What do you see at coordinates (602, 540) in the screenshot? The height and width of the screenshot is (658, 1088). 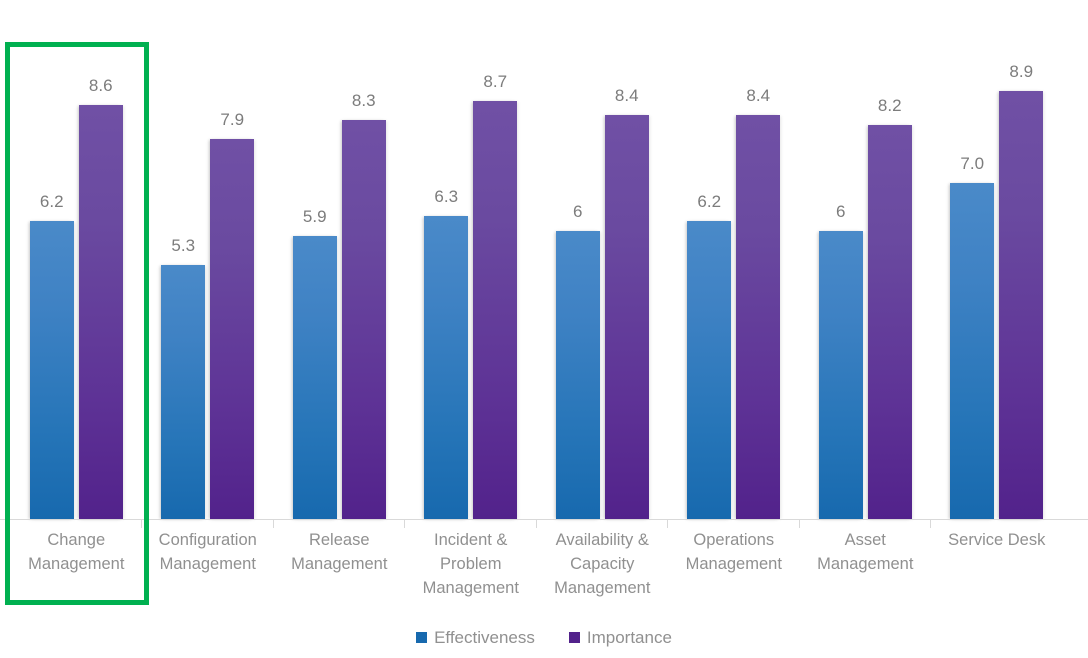 I see `category-label-line: Availability &` at bounding box center [602, 540].